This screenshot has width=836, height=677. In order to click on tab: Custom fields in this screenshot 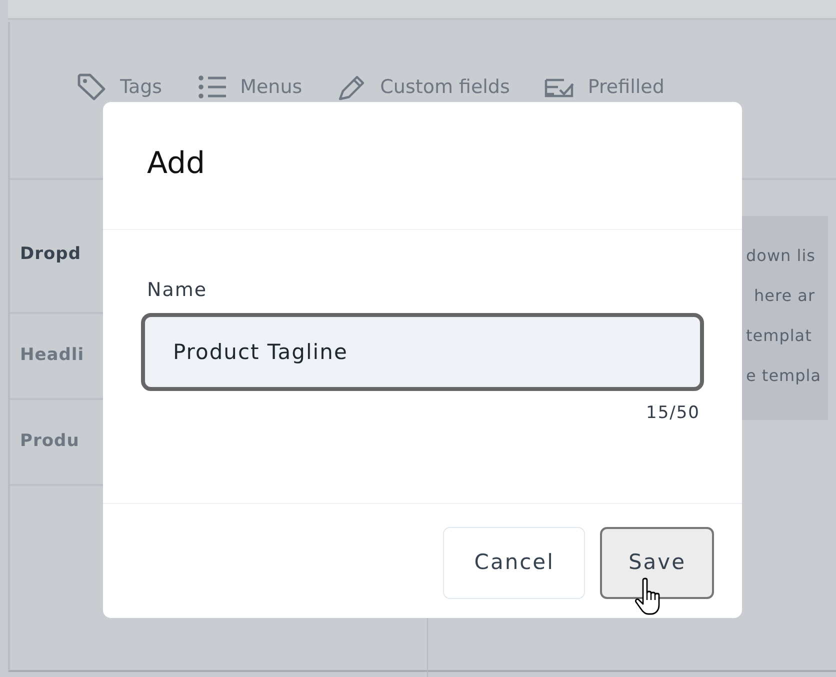, I will do `click(423, 87)`.